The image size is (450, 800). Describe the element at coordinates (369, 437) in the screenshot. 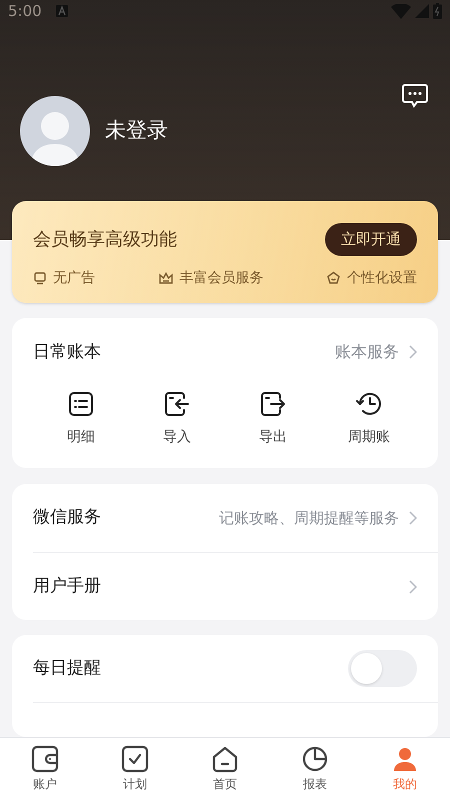

I see `ledger-action: 周期账` at that location.